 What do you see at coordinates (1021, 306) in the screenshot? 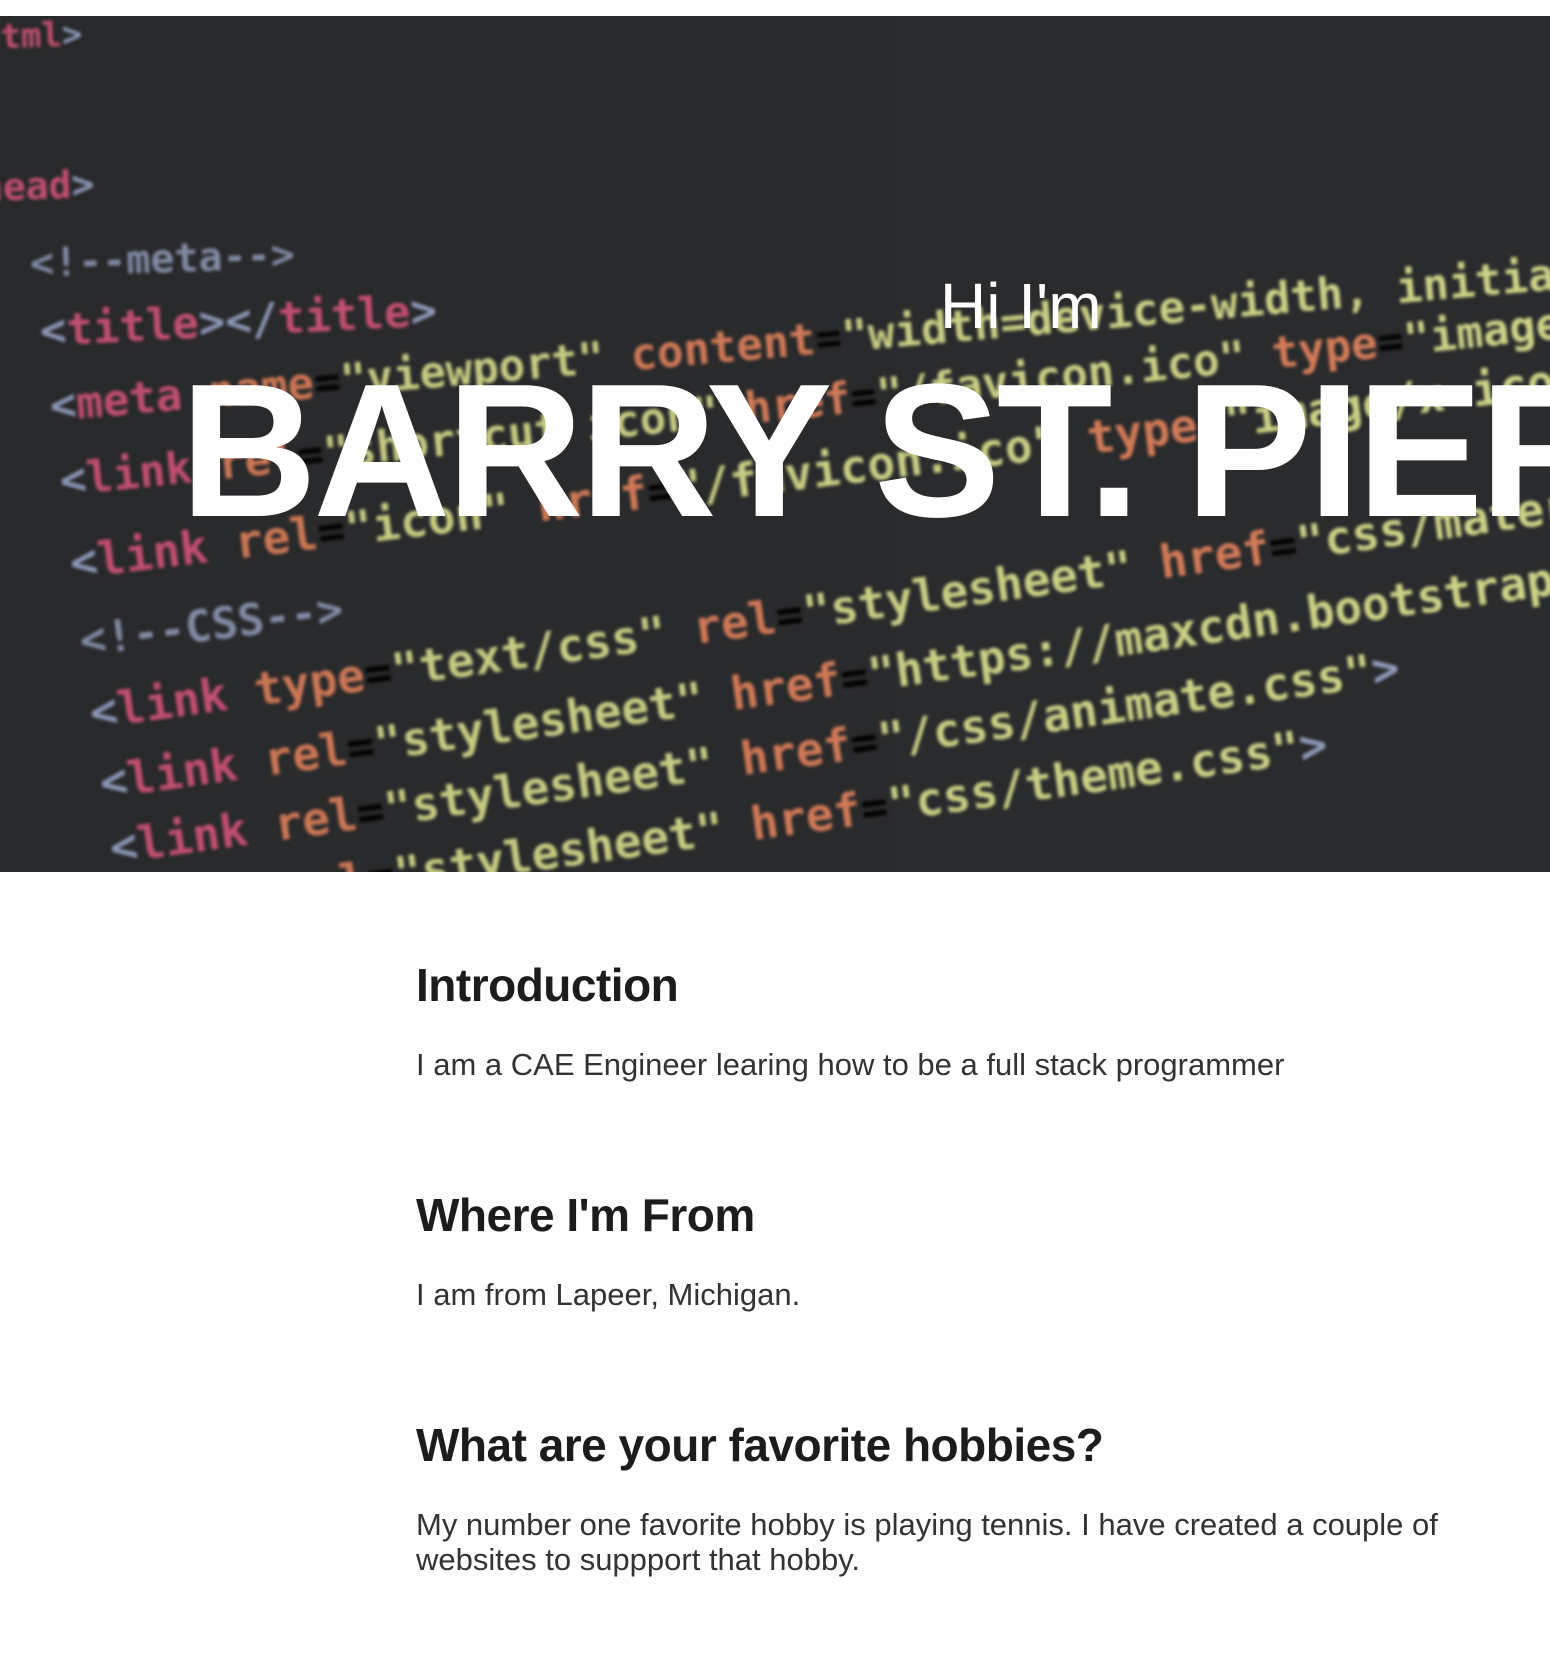
I see `hero-greeting: Hi I'm` at bounding box center [1021, 306].